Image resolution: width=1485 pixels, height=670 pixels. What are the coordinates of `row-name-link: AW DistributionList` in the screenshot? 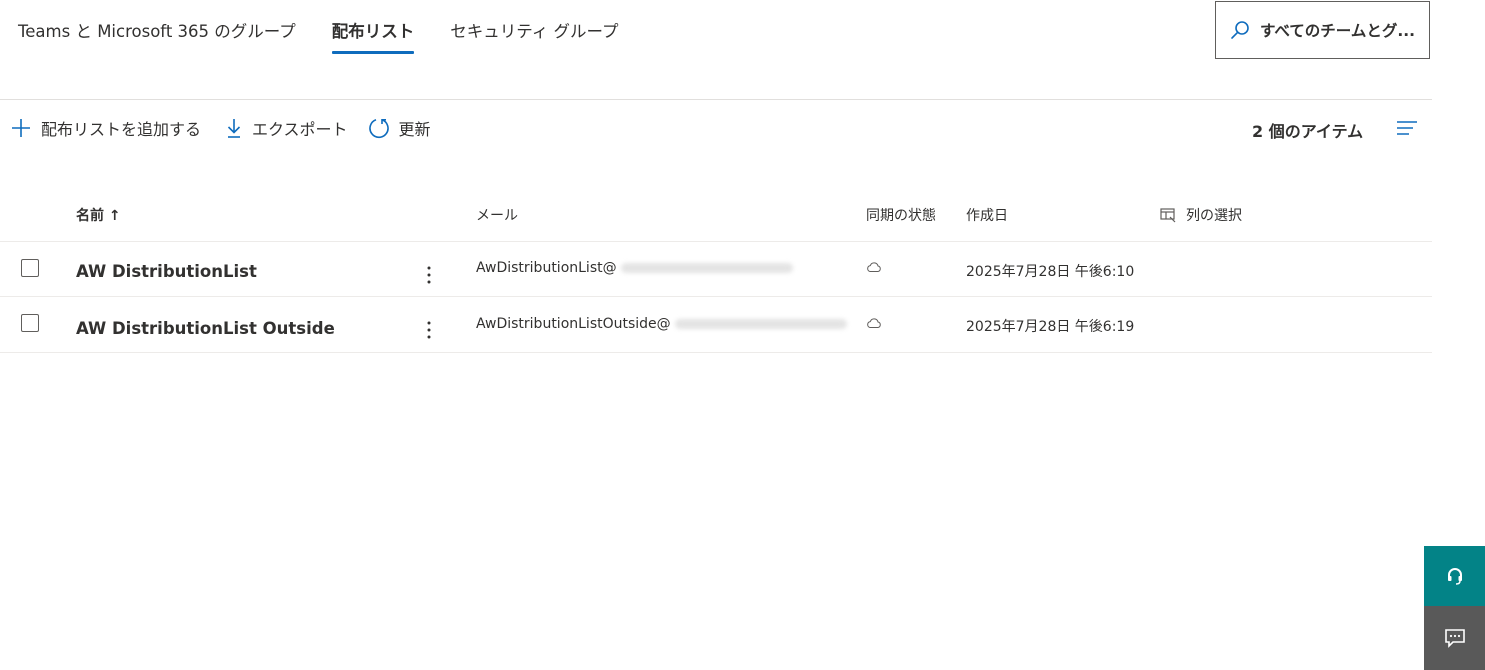 It's located at (166, 271).